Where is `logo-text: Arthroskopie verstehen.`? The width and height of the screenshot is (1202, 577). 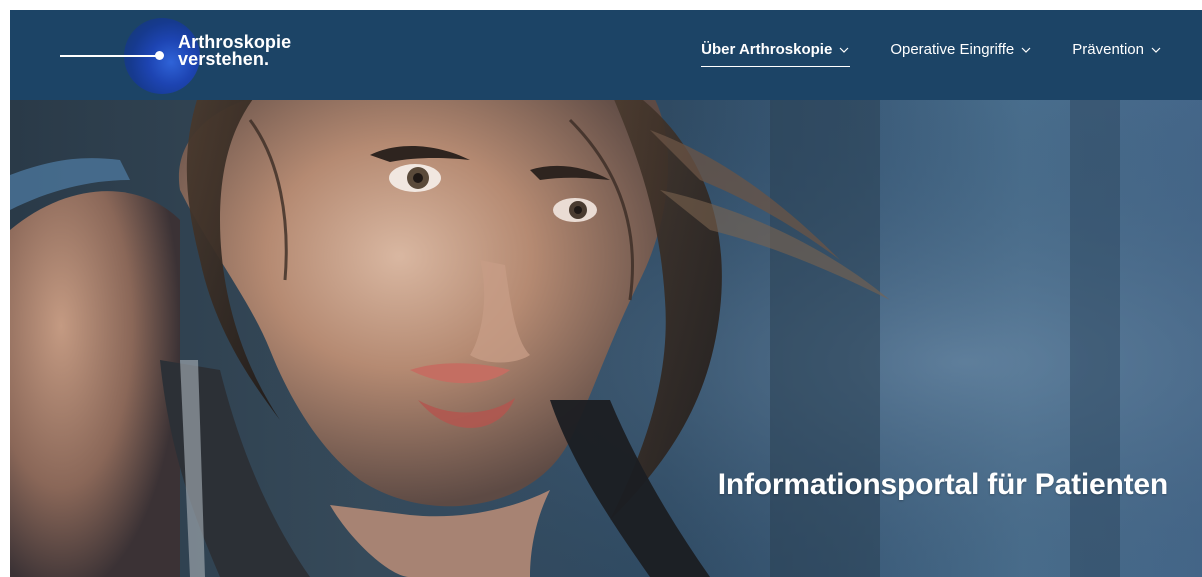 logo-text: Arthroskopie verstehen. is located at coordinates (234, 51).